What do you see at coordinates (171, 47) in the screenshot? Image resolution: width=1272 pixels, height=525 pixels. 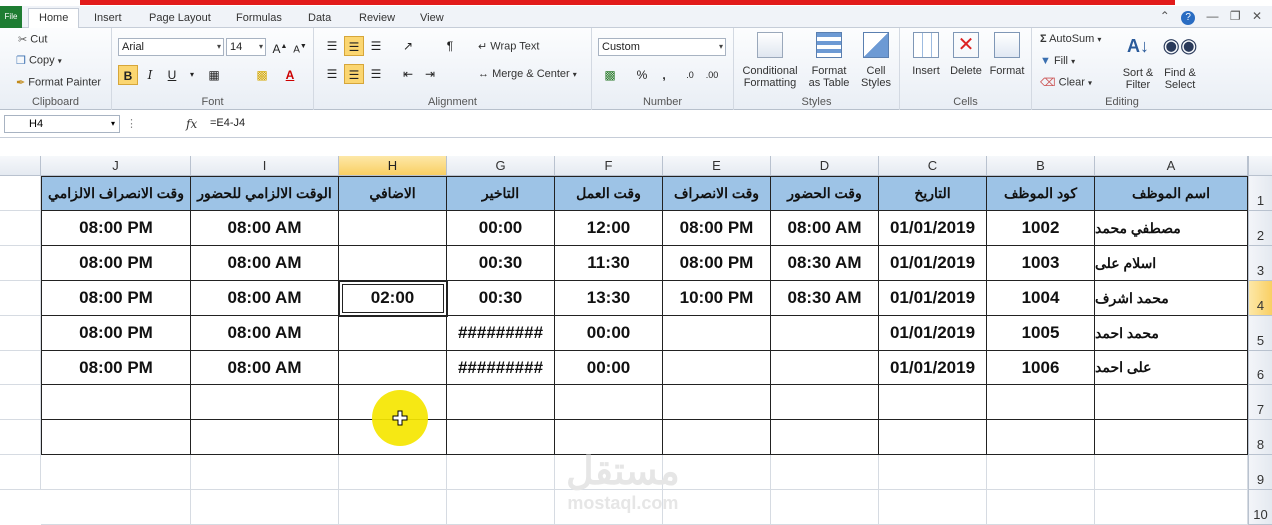 I see `font-family-select: Arial ▾` at bounding box center [171, 47].